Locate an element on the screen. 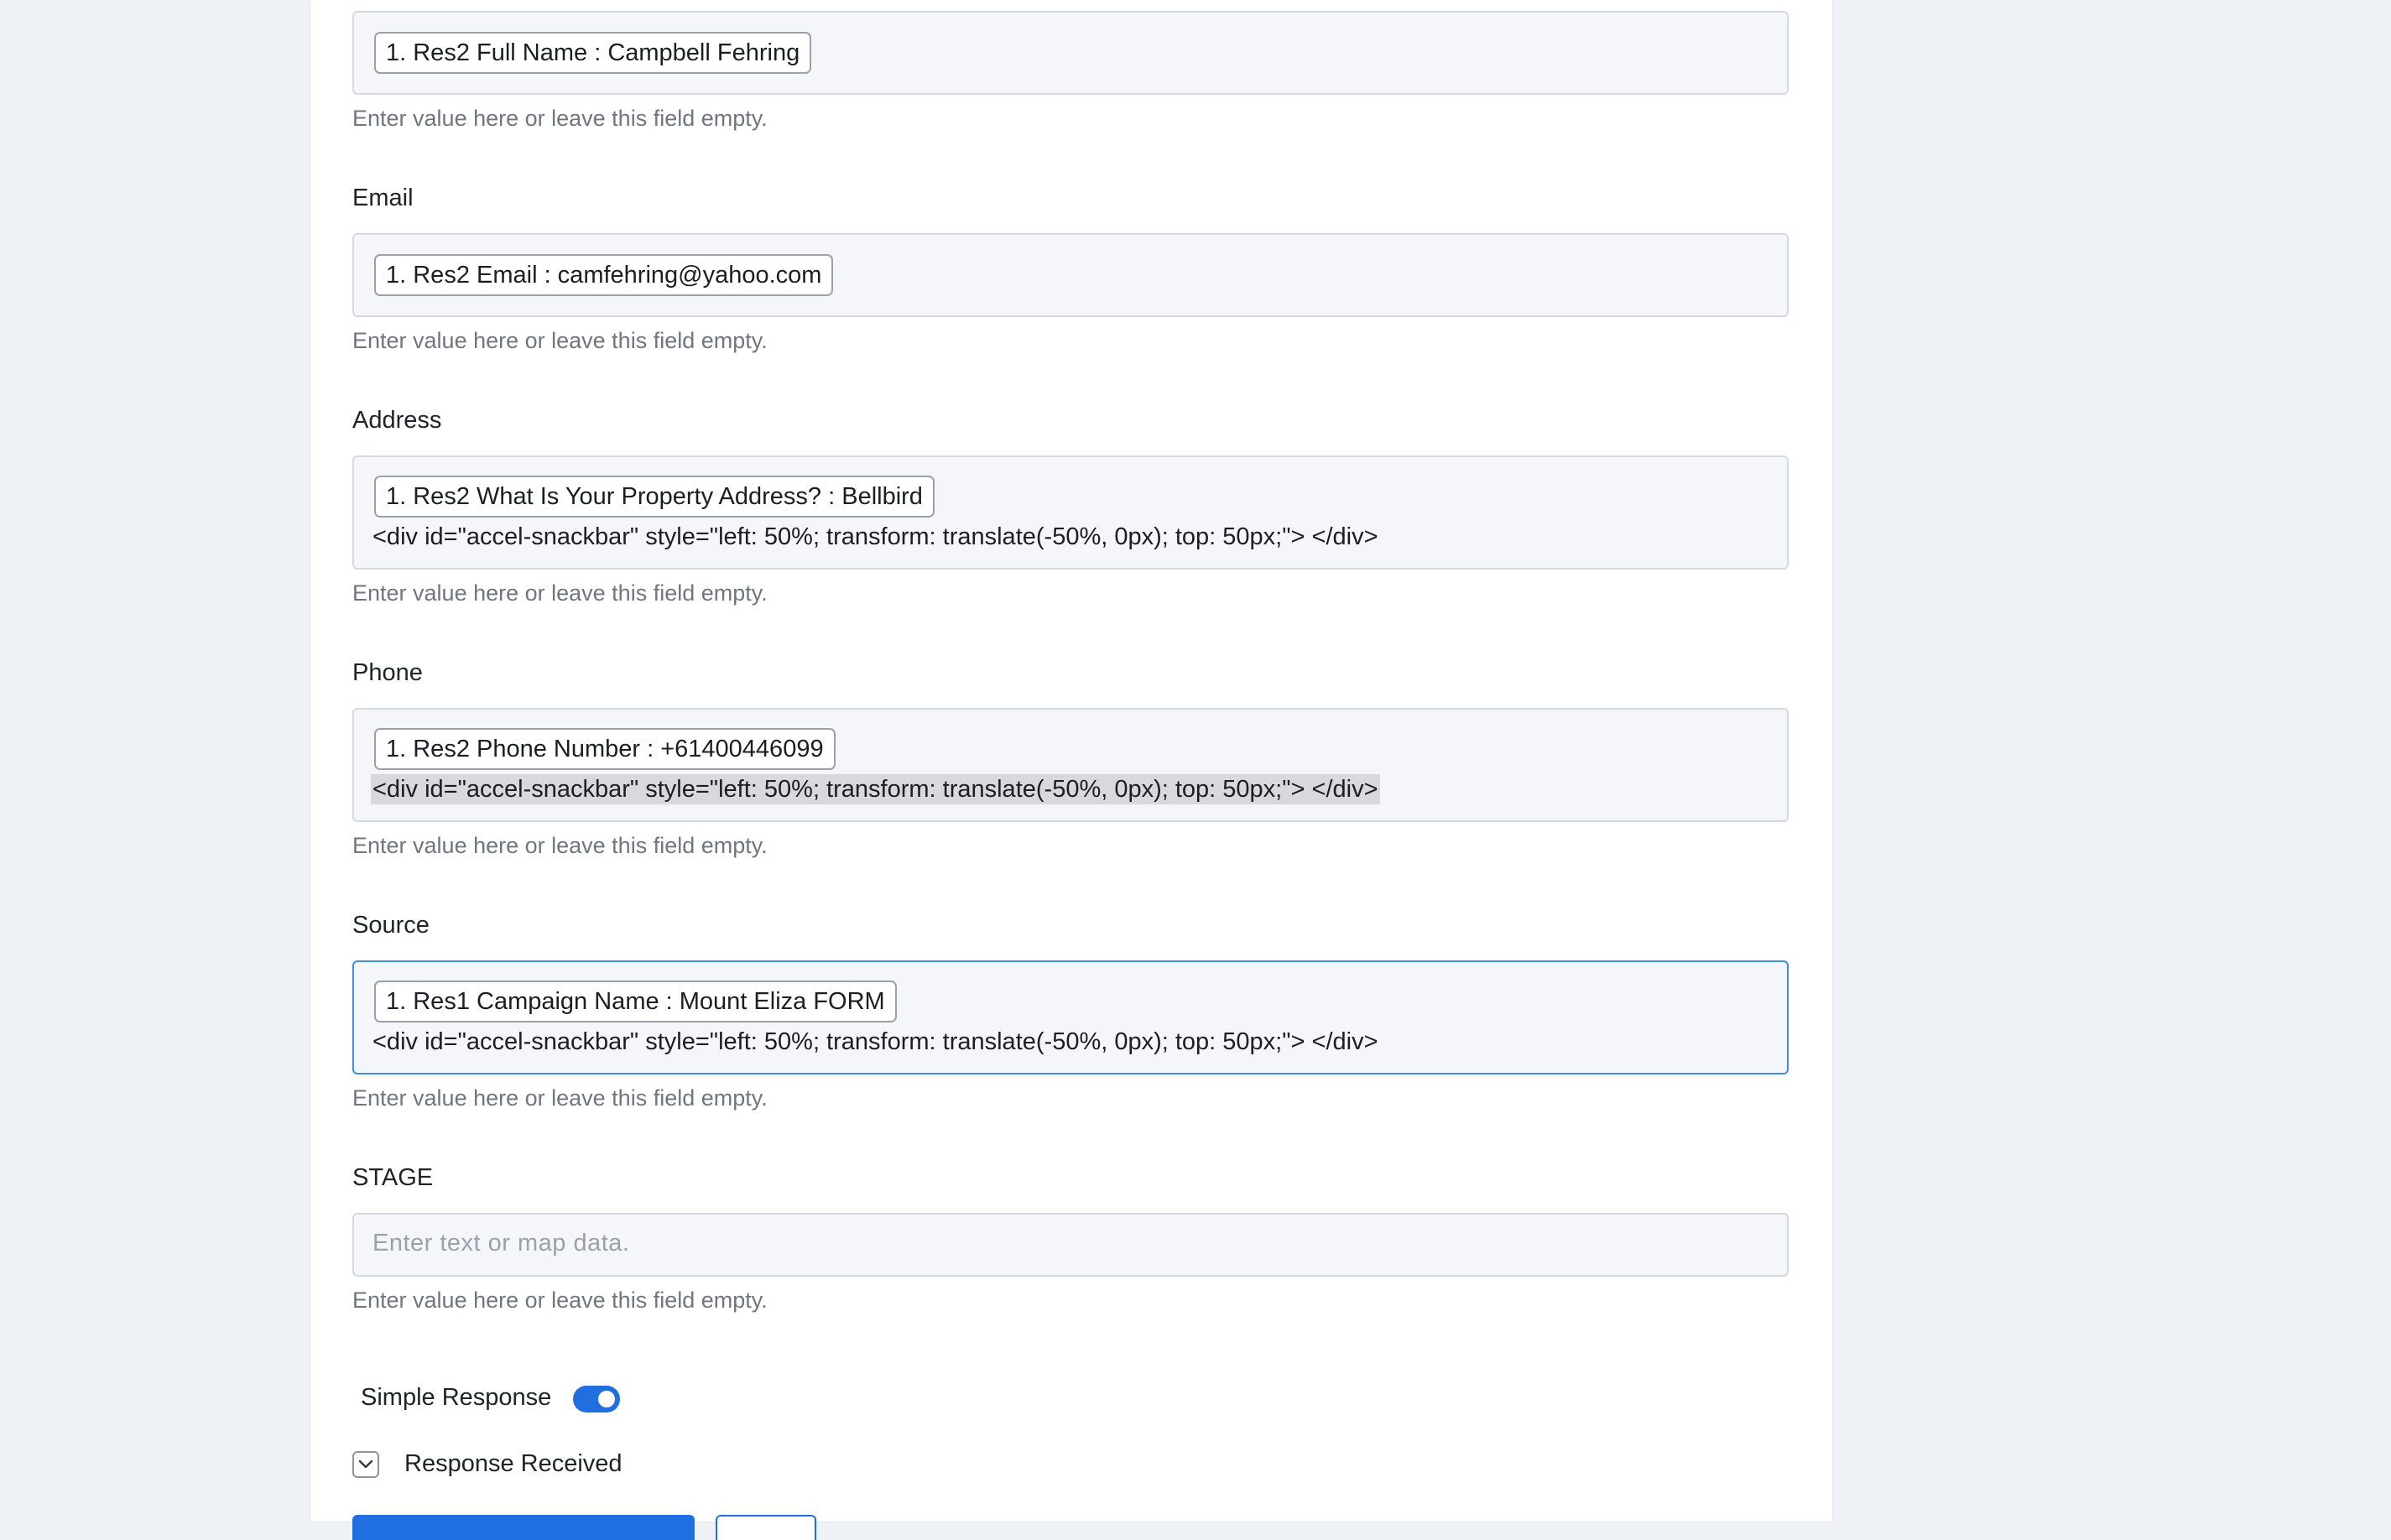 This screenshot has height=1540, width=2391. mapped-value-pill: 1. Res2 Full Name : Campbell Fehring is located at coordinates (593, 53).